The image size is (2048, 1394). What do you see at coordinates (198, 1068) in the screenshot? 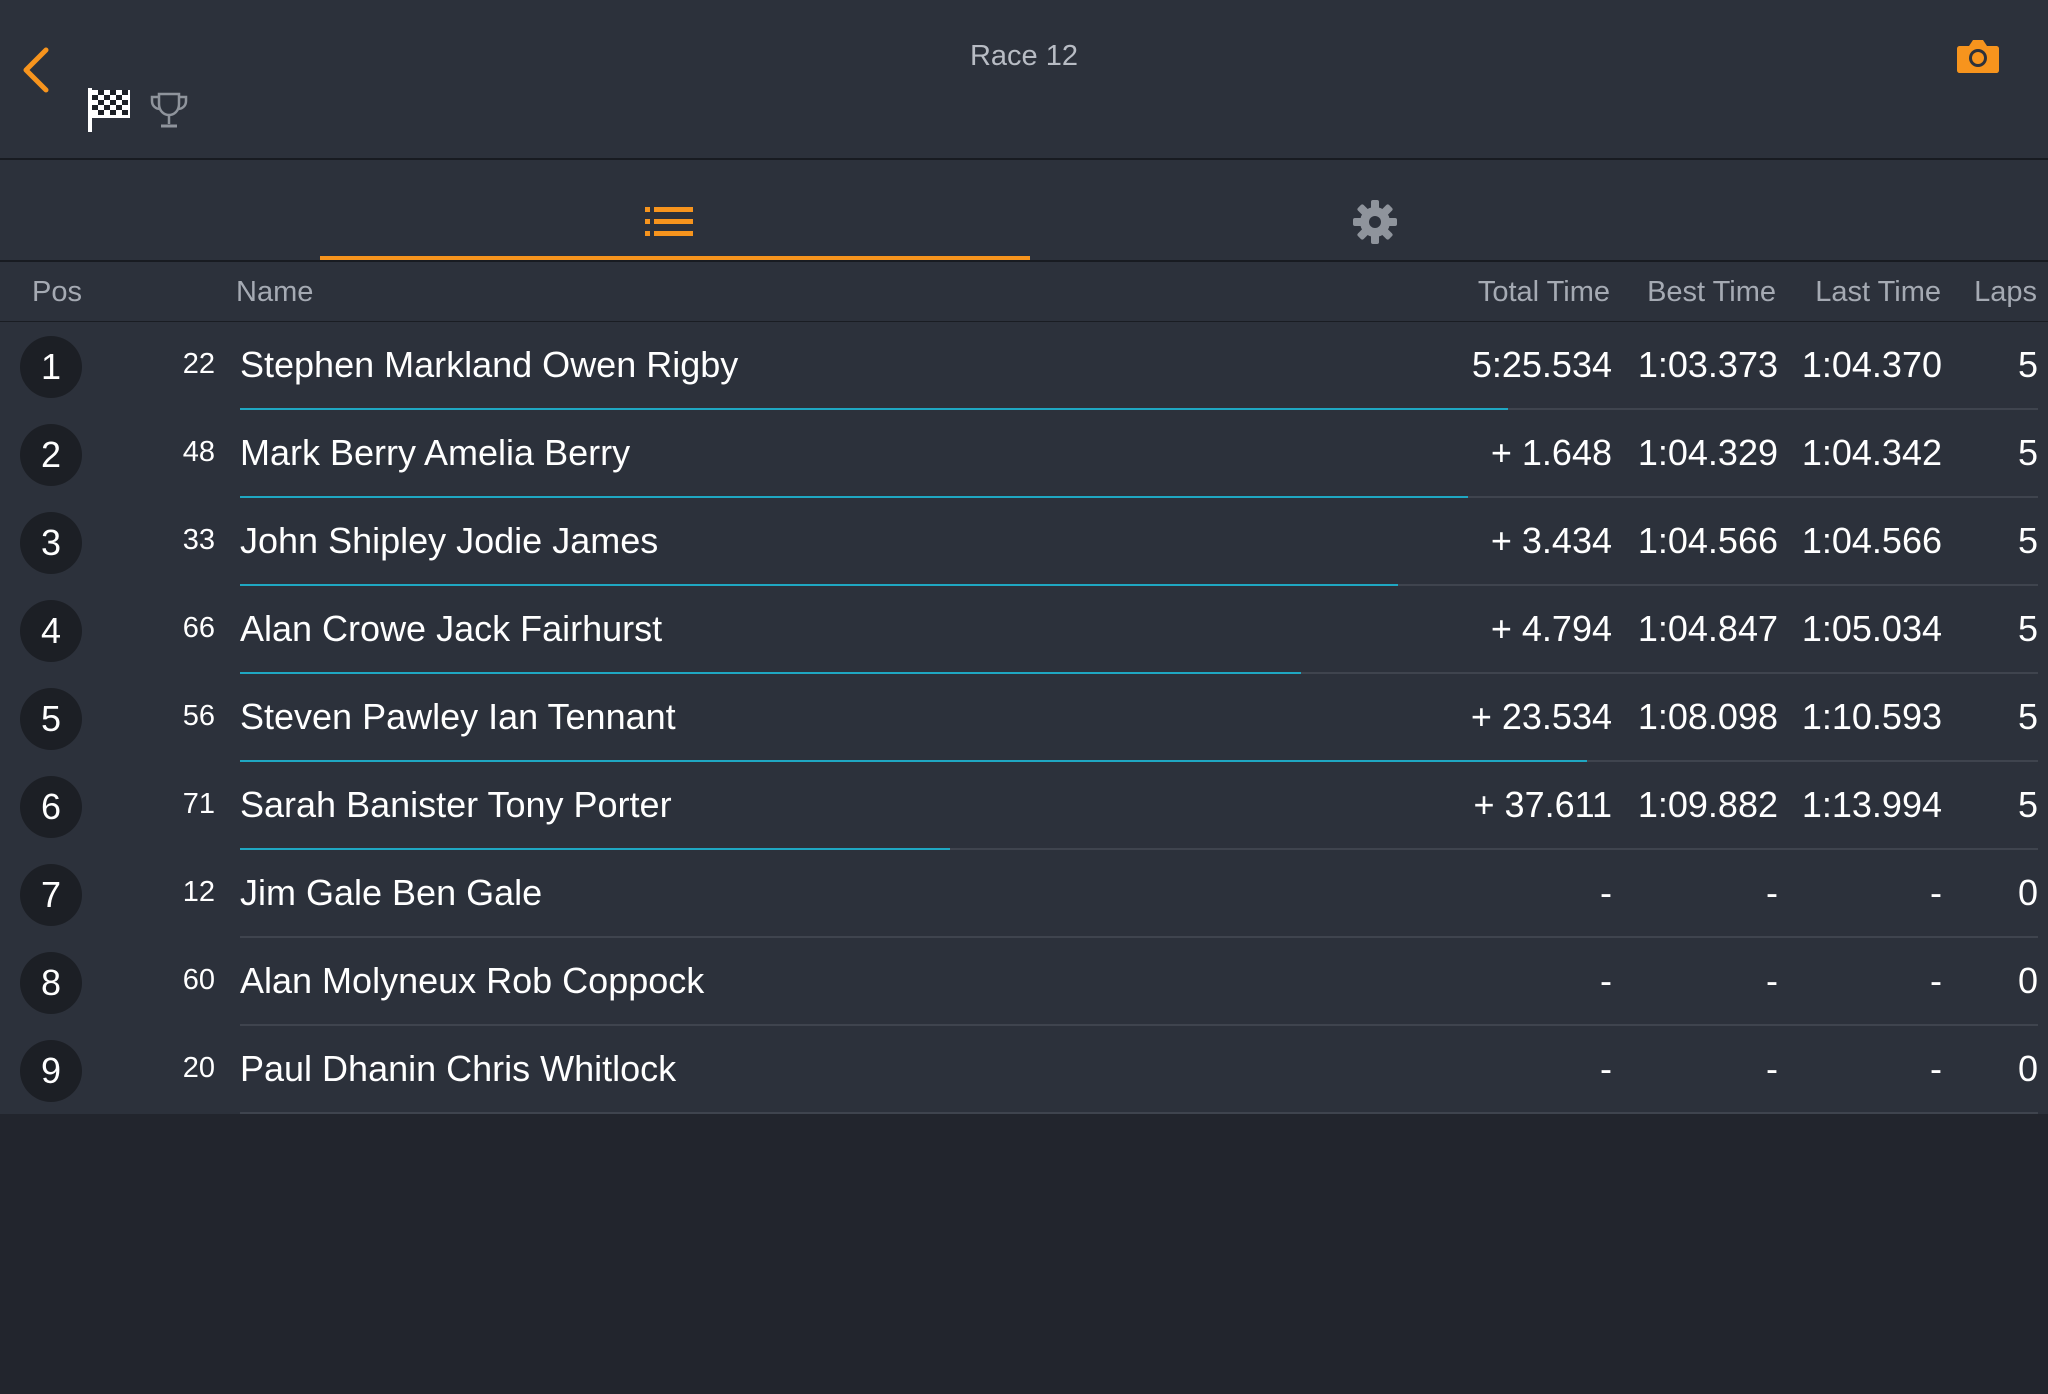
I see `car-number: 20` at bounding box center [198, 1068].